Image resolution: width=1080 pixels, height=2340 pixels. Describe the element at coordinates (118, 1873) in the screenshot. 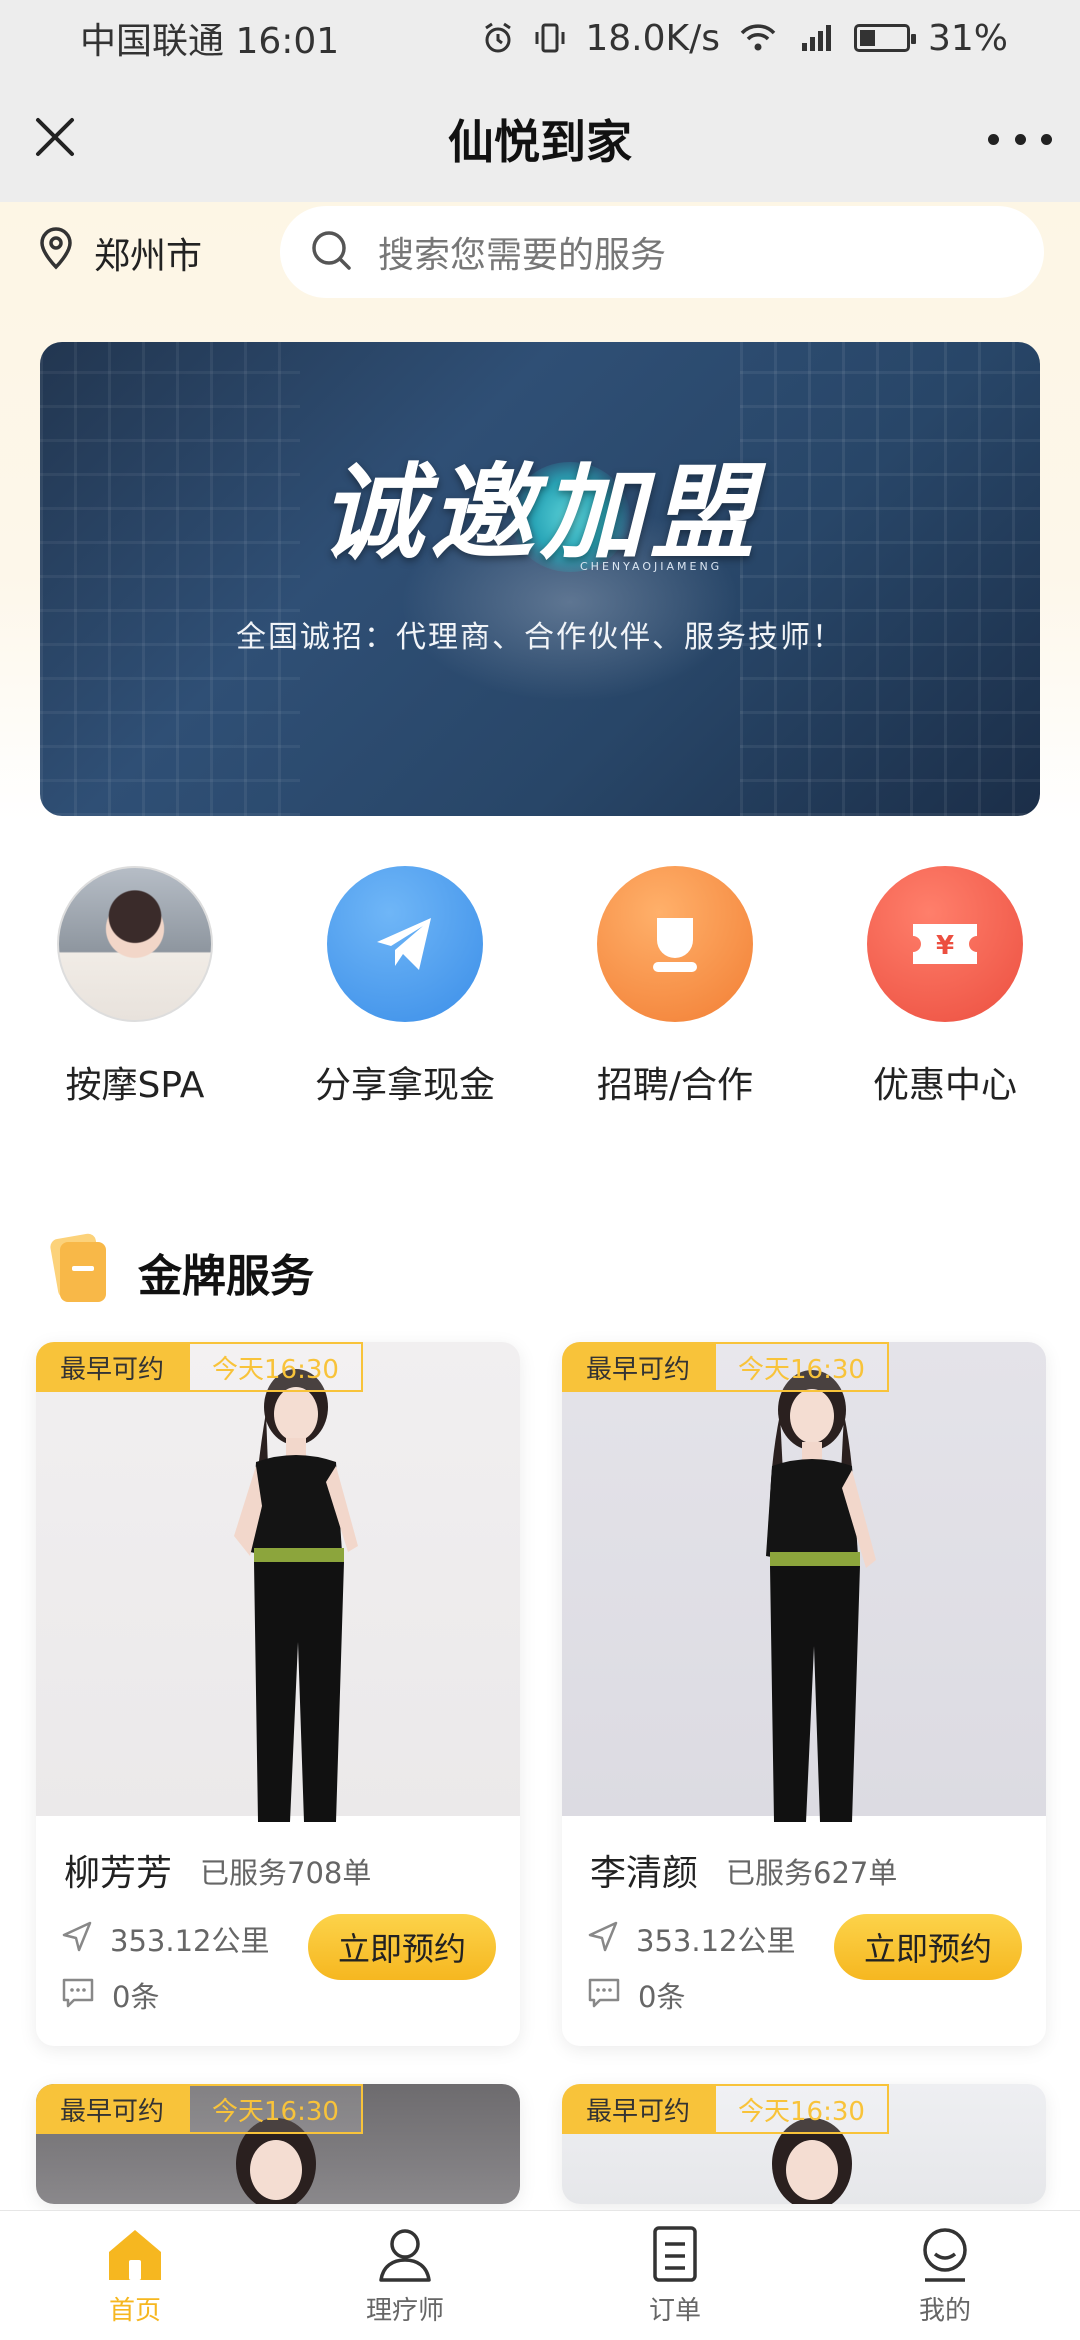

I see `therapist-name: 柳芳芳` at that location.